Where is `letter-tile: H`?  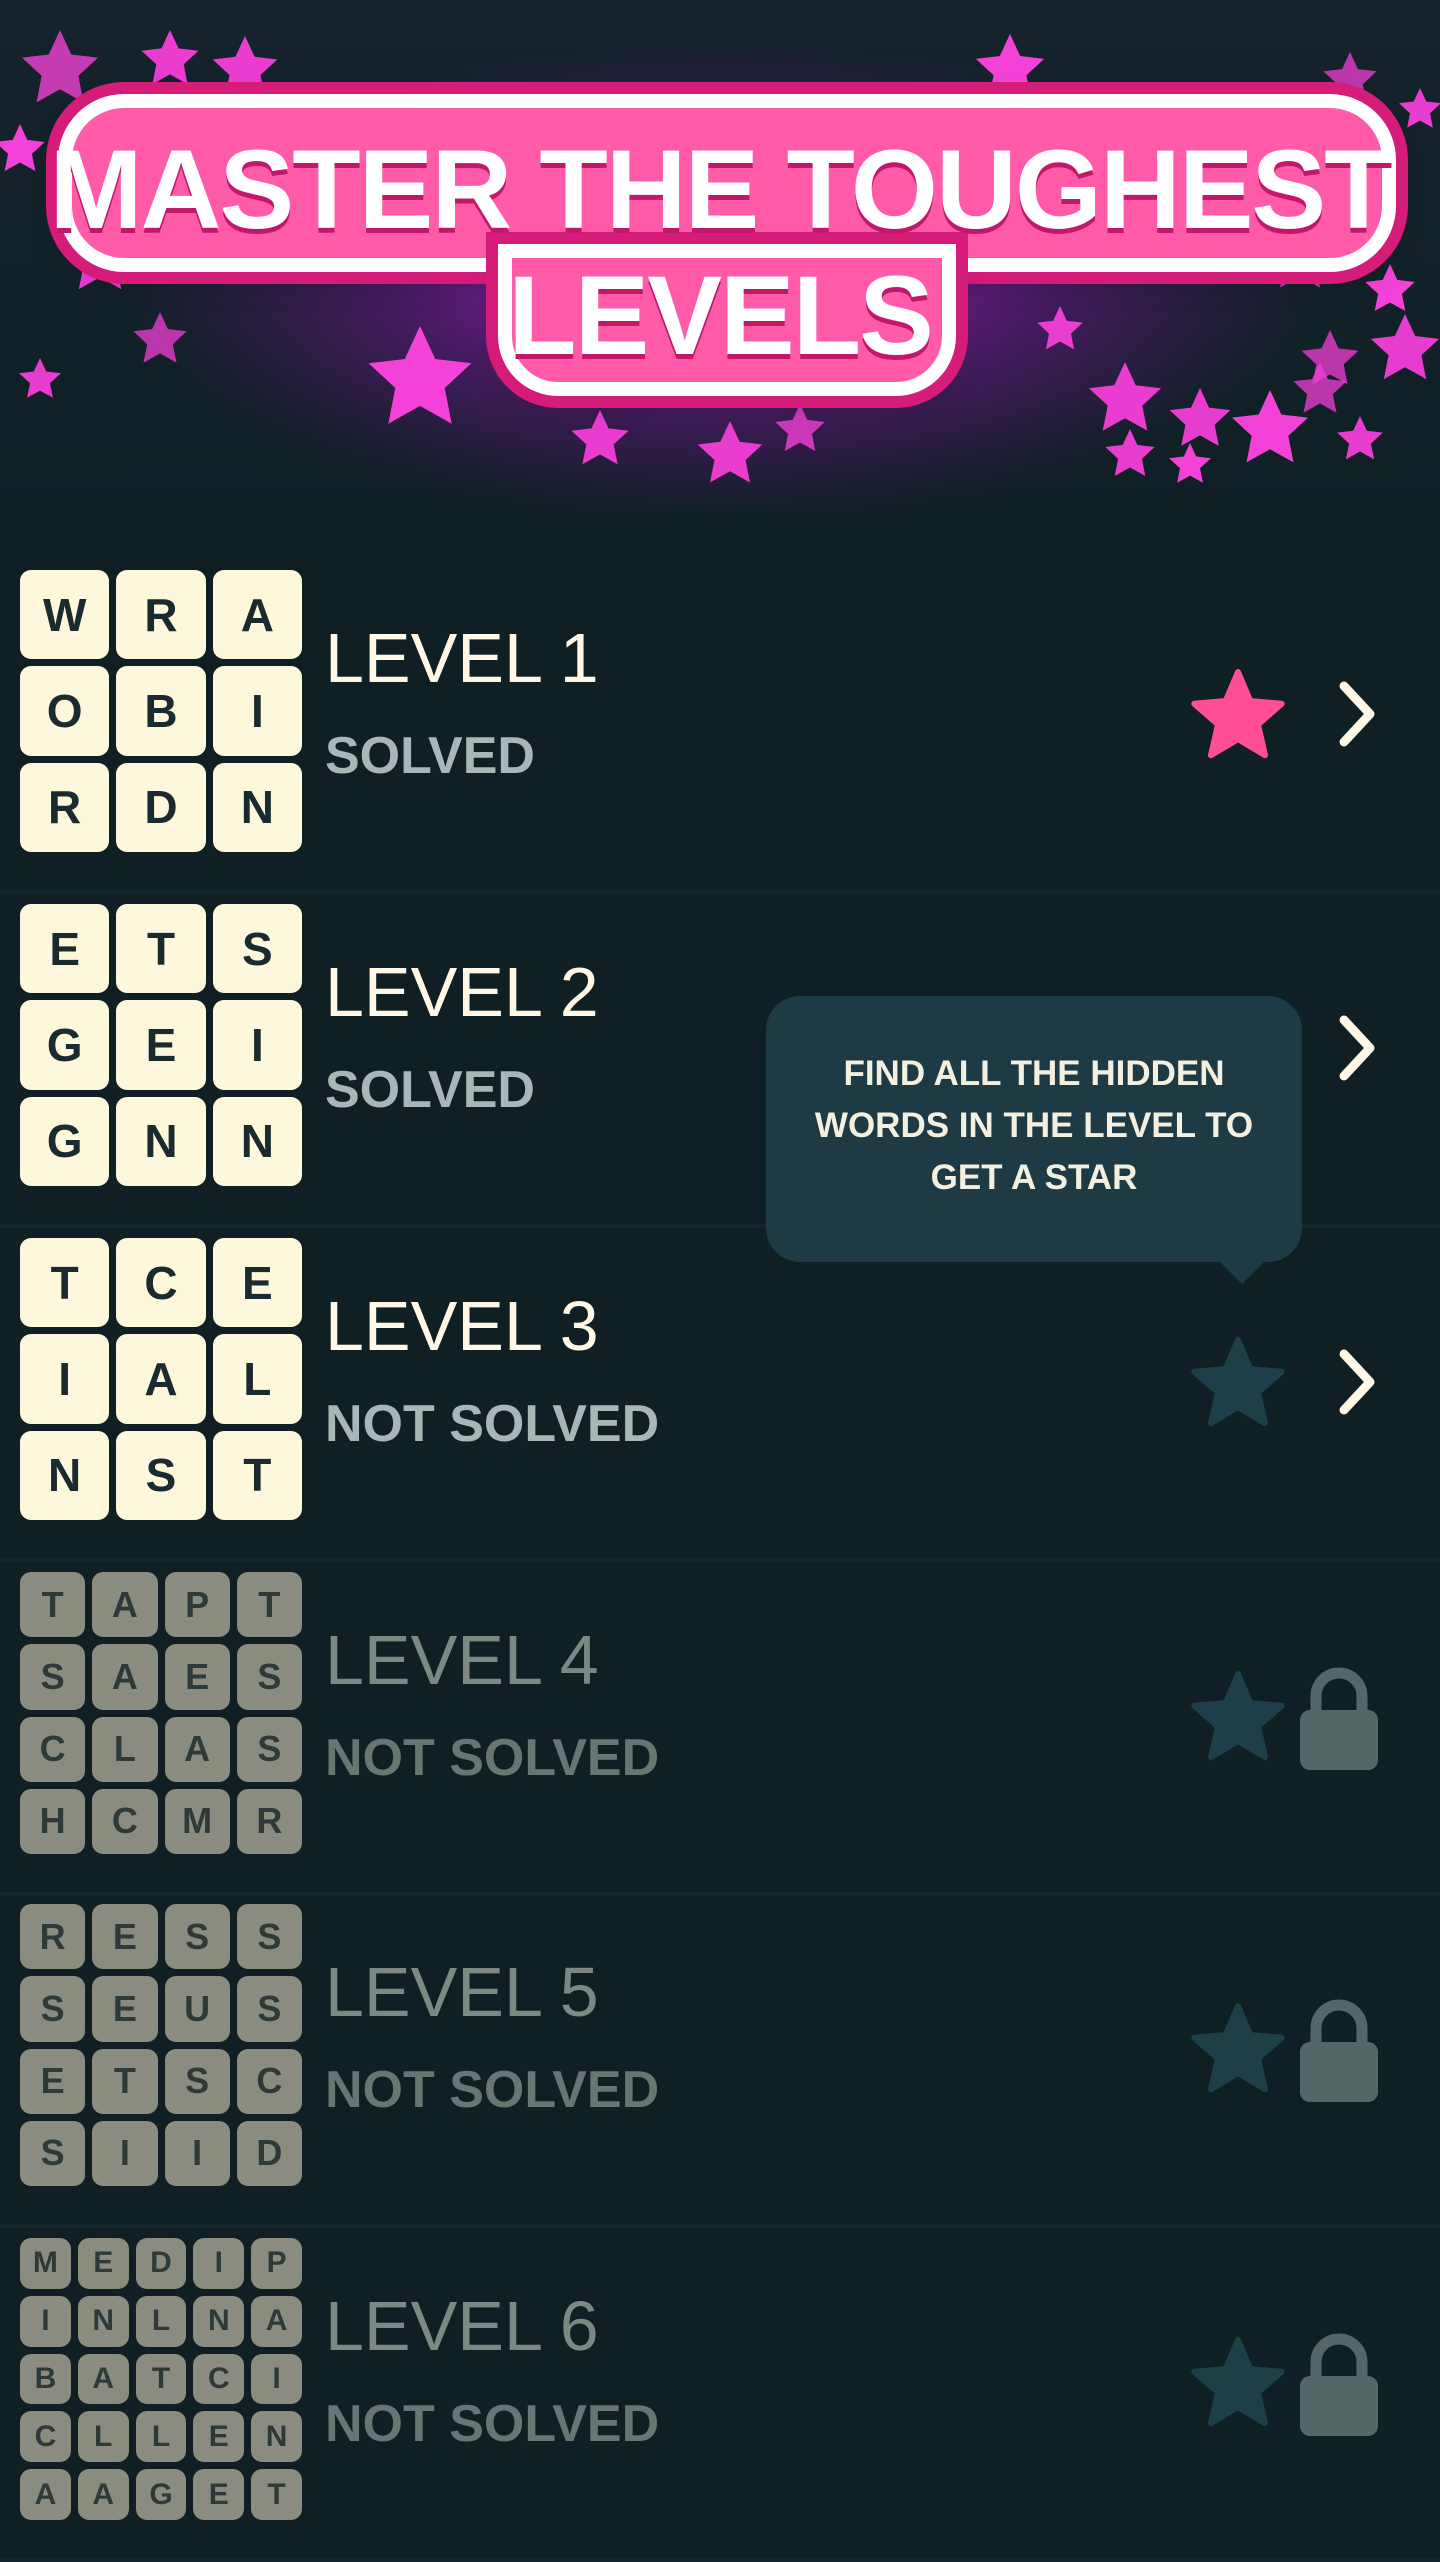 letter-tile: H is located at coordinates (53, 1821).